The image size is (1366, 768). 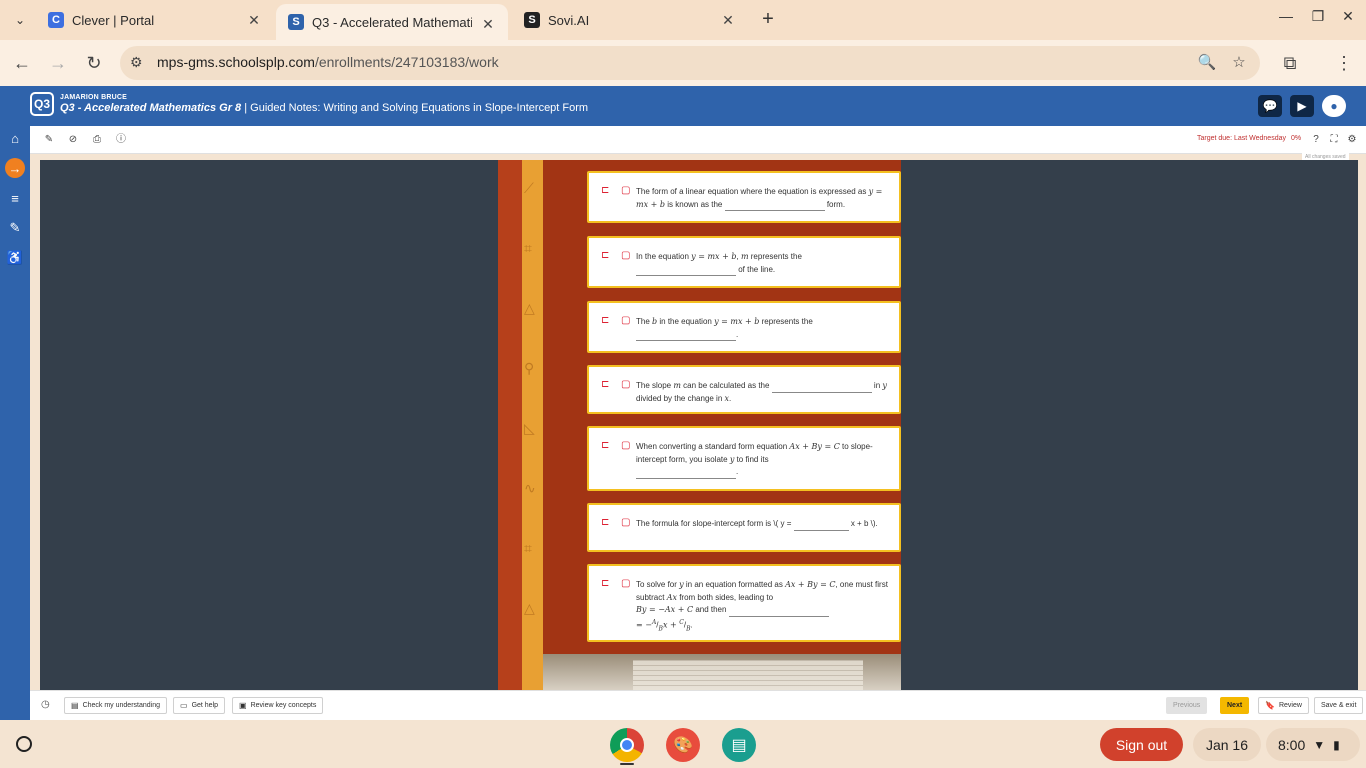 What do you see at coordinates (1286, 16) in the screenshot?
I see `minimize-button: —` at bounding box center [1286, 16].